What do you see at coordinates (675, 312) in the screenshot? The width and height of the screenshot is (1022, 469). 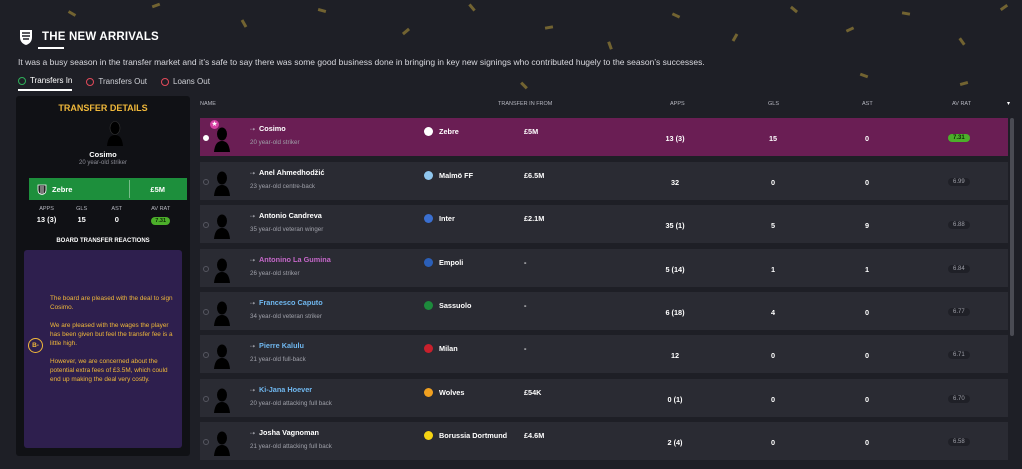 I see `apps-value: 6 (18)` at bounding box center [675, 312].